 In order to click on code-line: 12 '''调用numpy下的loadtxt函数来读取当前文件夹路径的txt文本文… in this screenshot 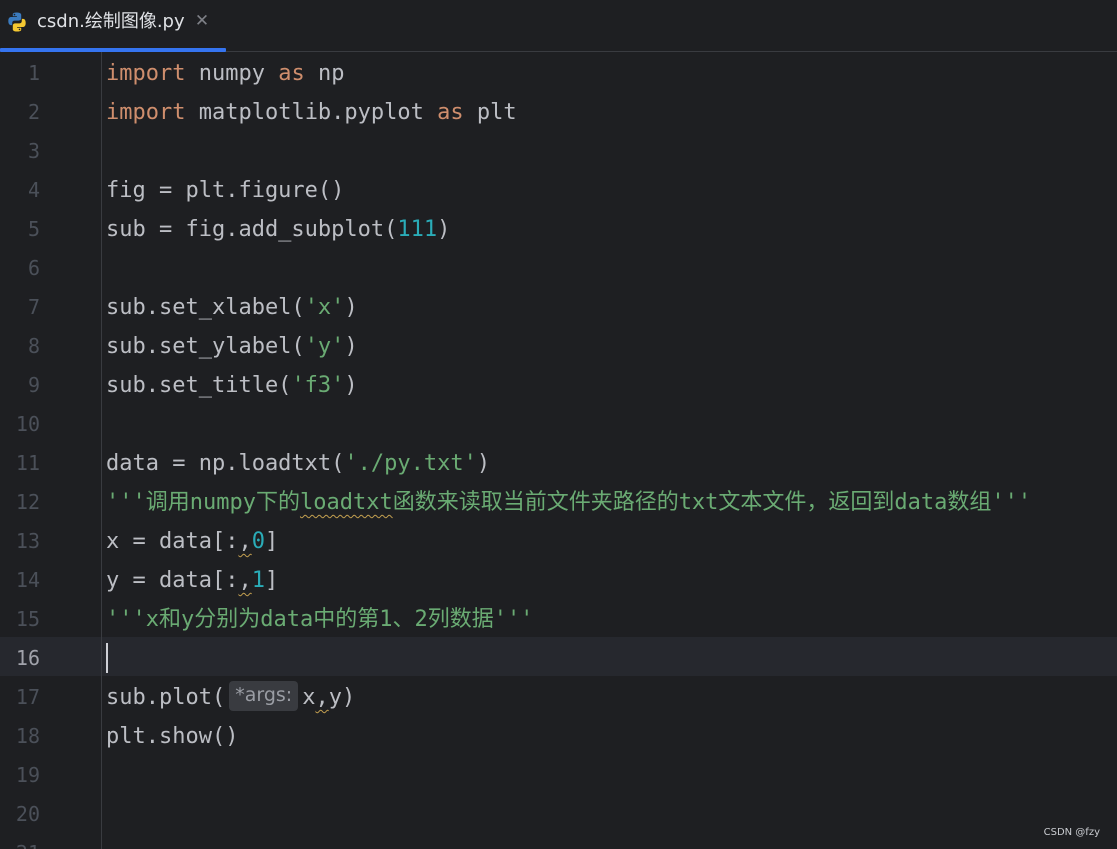, I will do `click(558, 502)`.